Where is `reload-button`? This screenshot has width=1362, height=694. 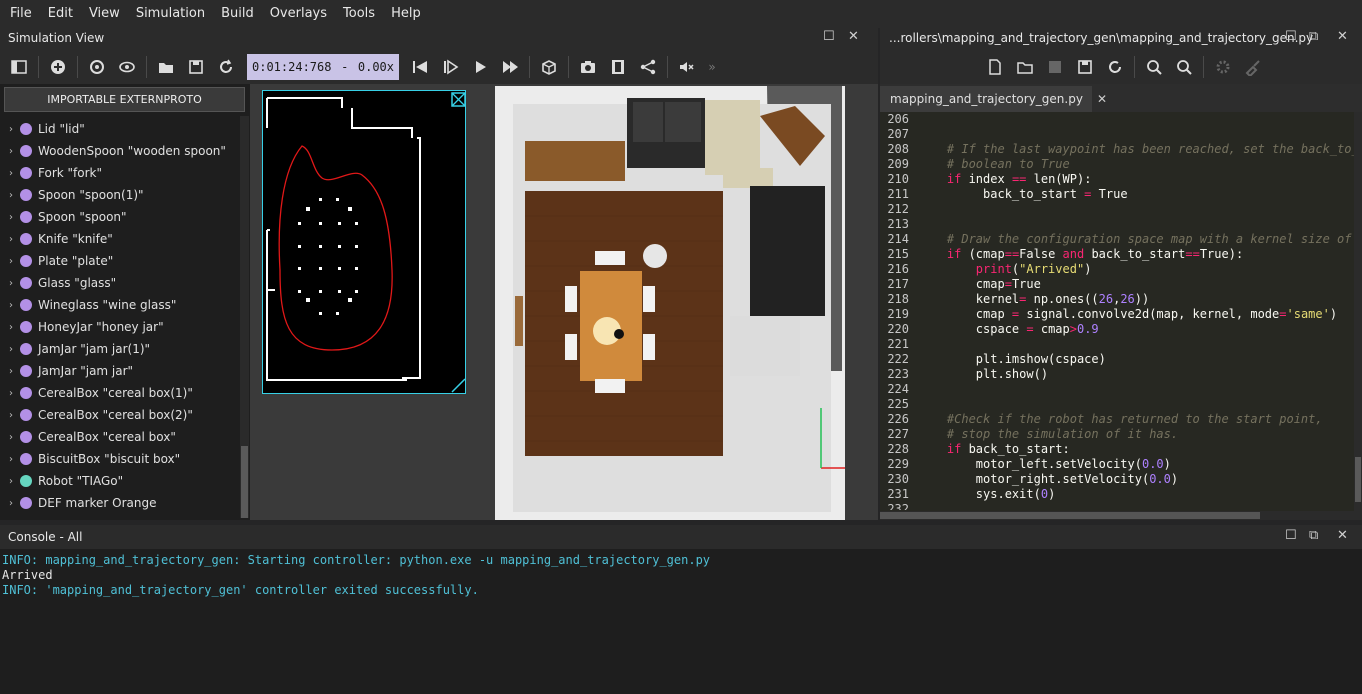 reload-button is located at coordinates (226, 67).